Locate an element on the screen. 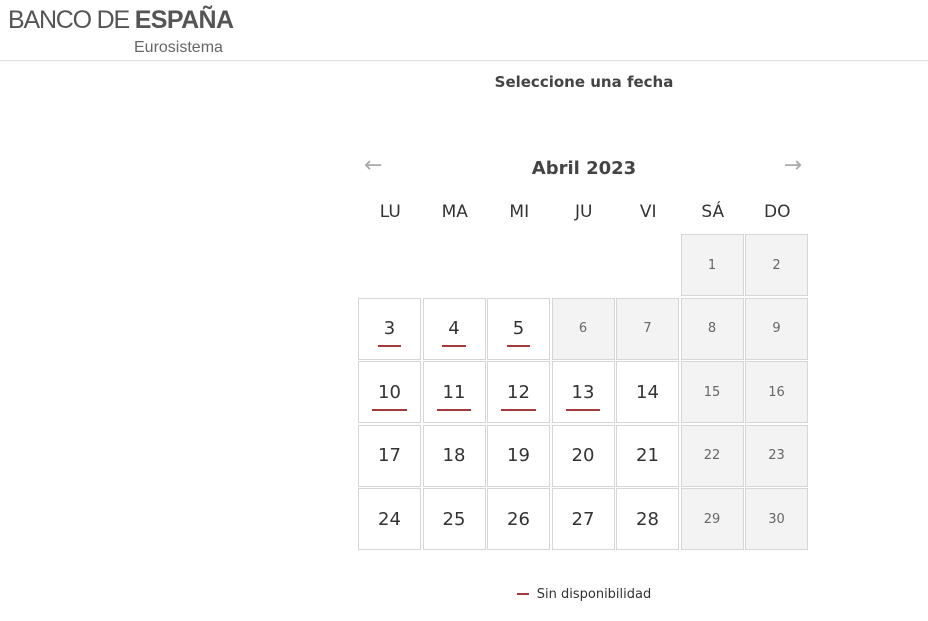 This screenshot has height=621, width=928. day-cell-4: 4 is located at coordinates (454, 328).